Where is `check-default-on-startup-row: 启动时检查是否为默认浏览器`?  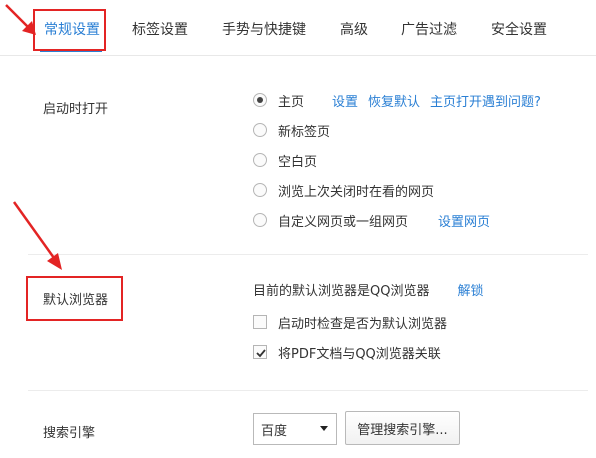
check-default-on-startup-row: 启动时检查是否为默认浏览器 is located at coordinates (350, 322).